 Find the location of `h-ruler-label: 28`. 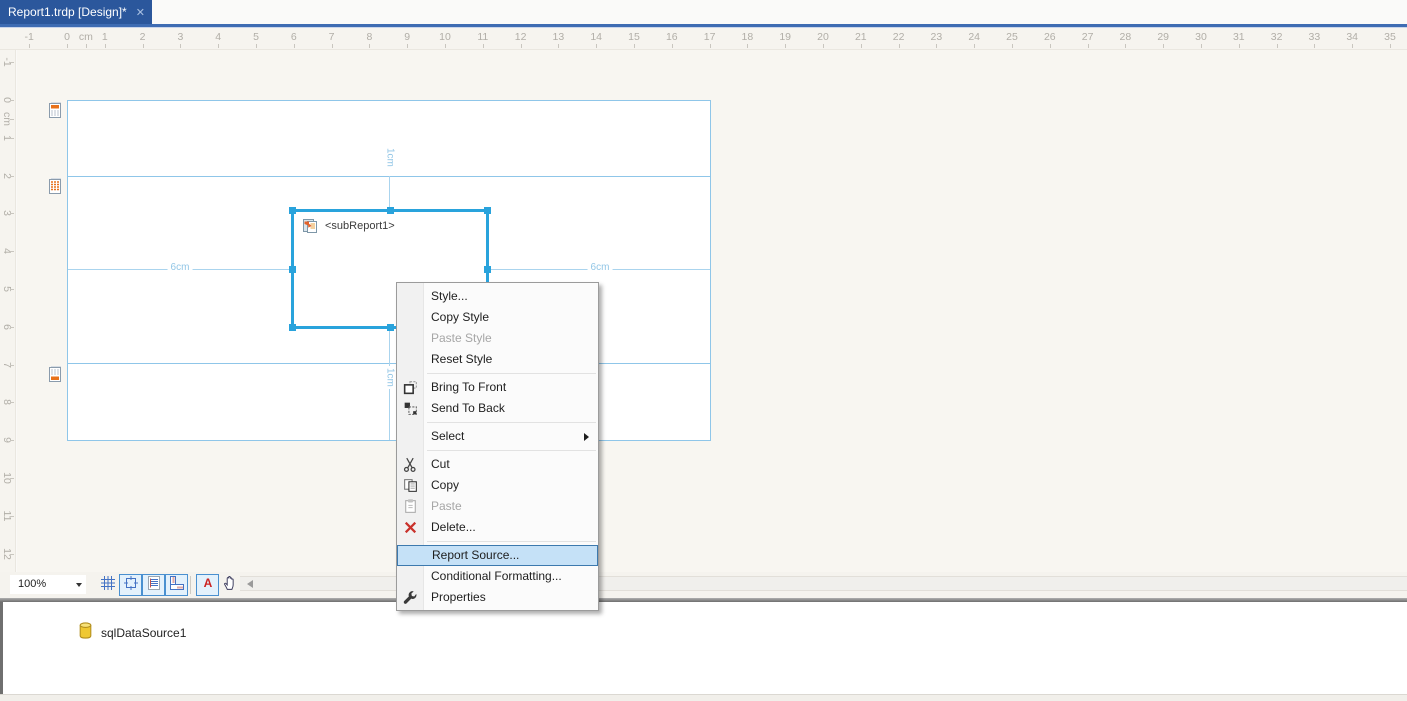

h-ruler-label: 28 is located at coordinates (1125, 37).